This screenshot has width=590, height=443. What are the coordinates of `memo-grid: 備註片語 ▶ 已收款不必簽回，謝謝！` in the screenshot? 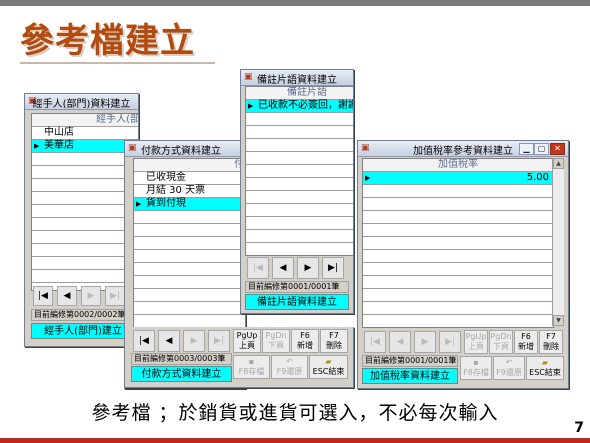 It's located at (299, 171).